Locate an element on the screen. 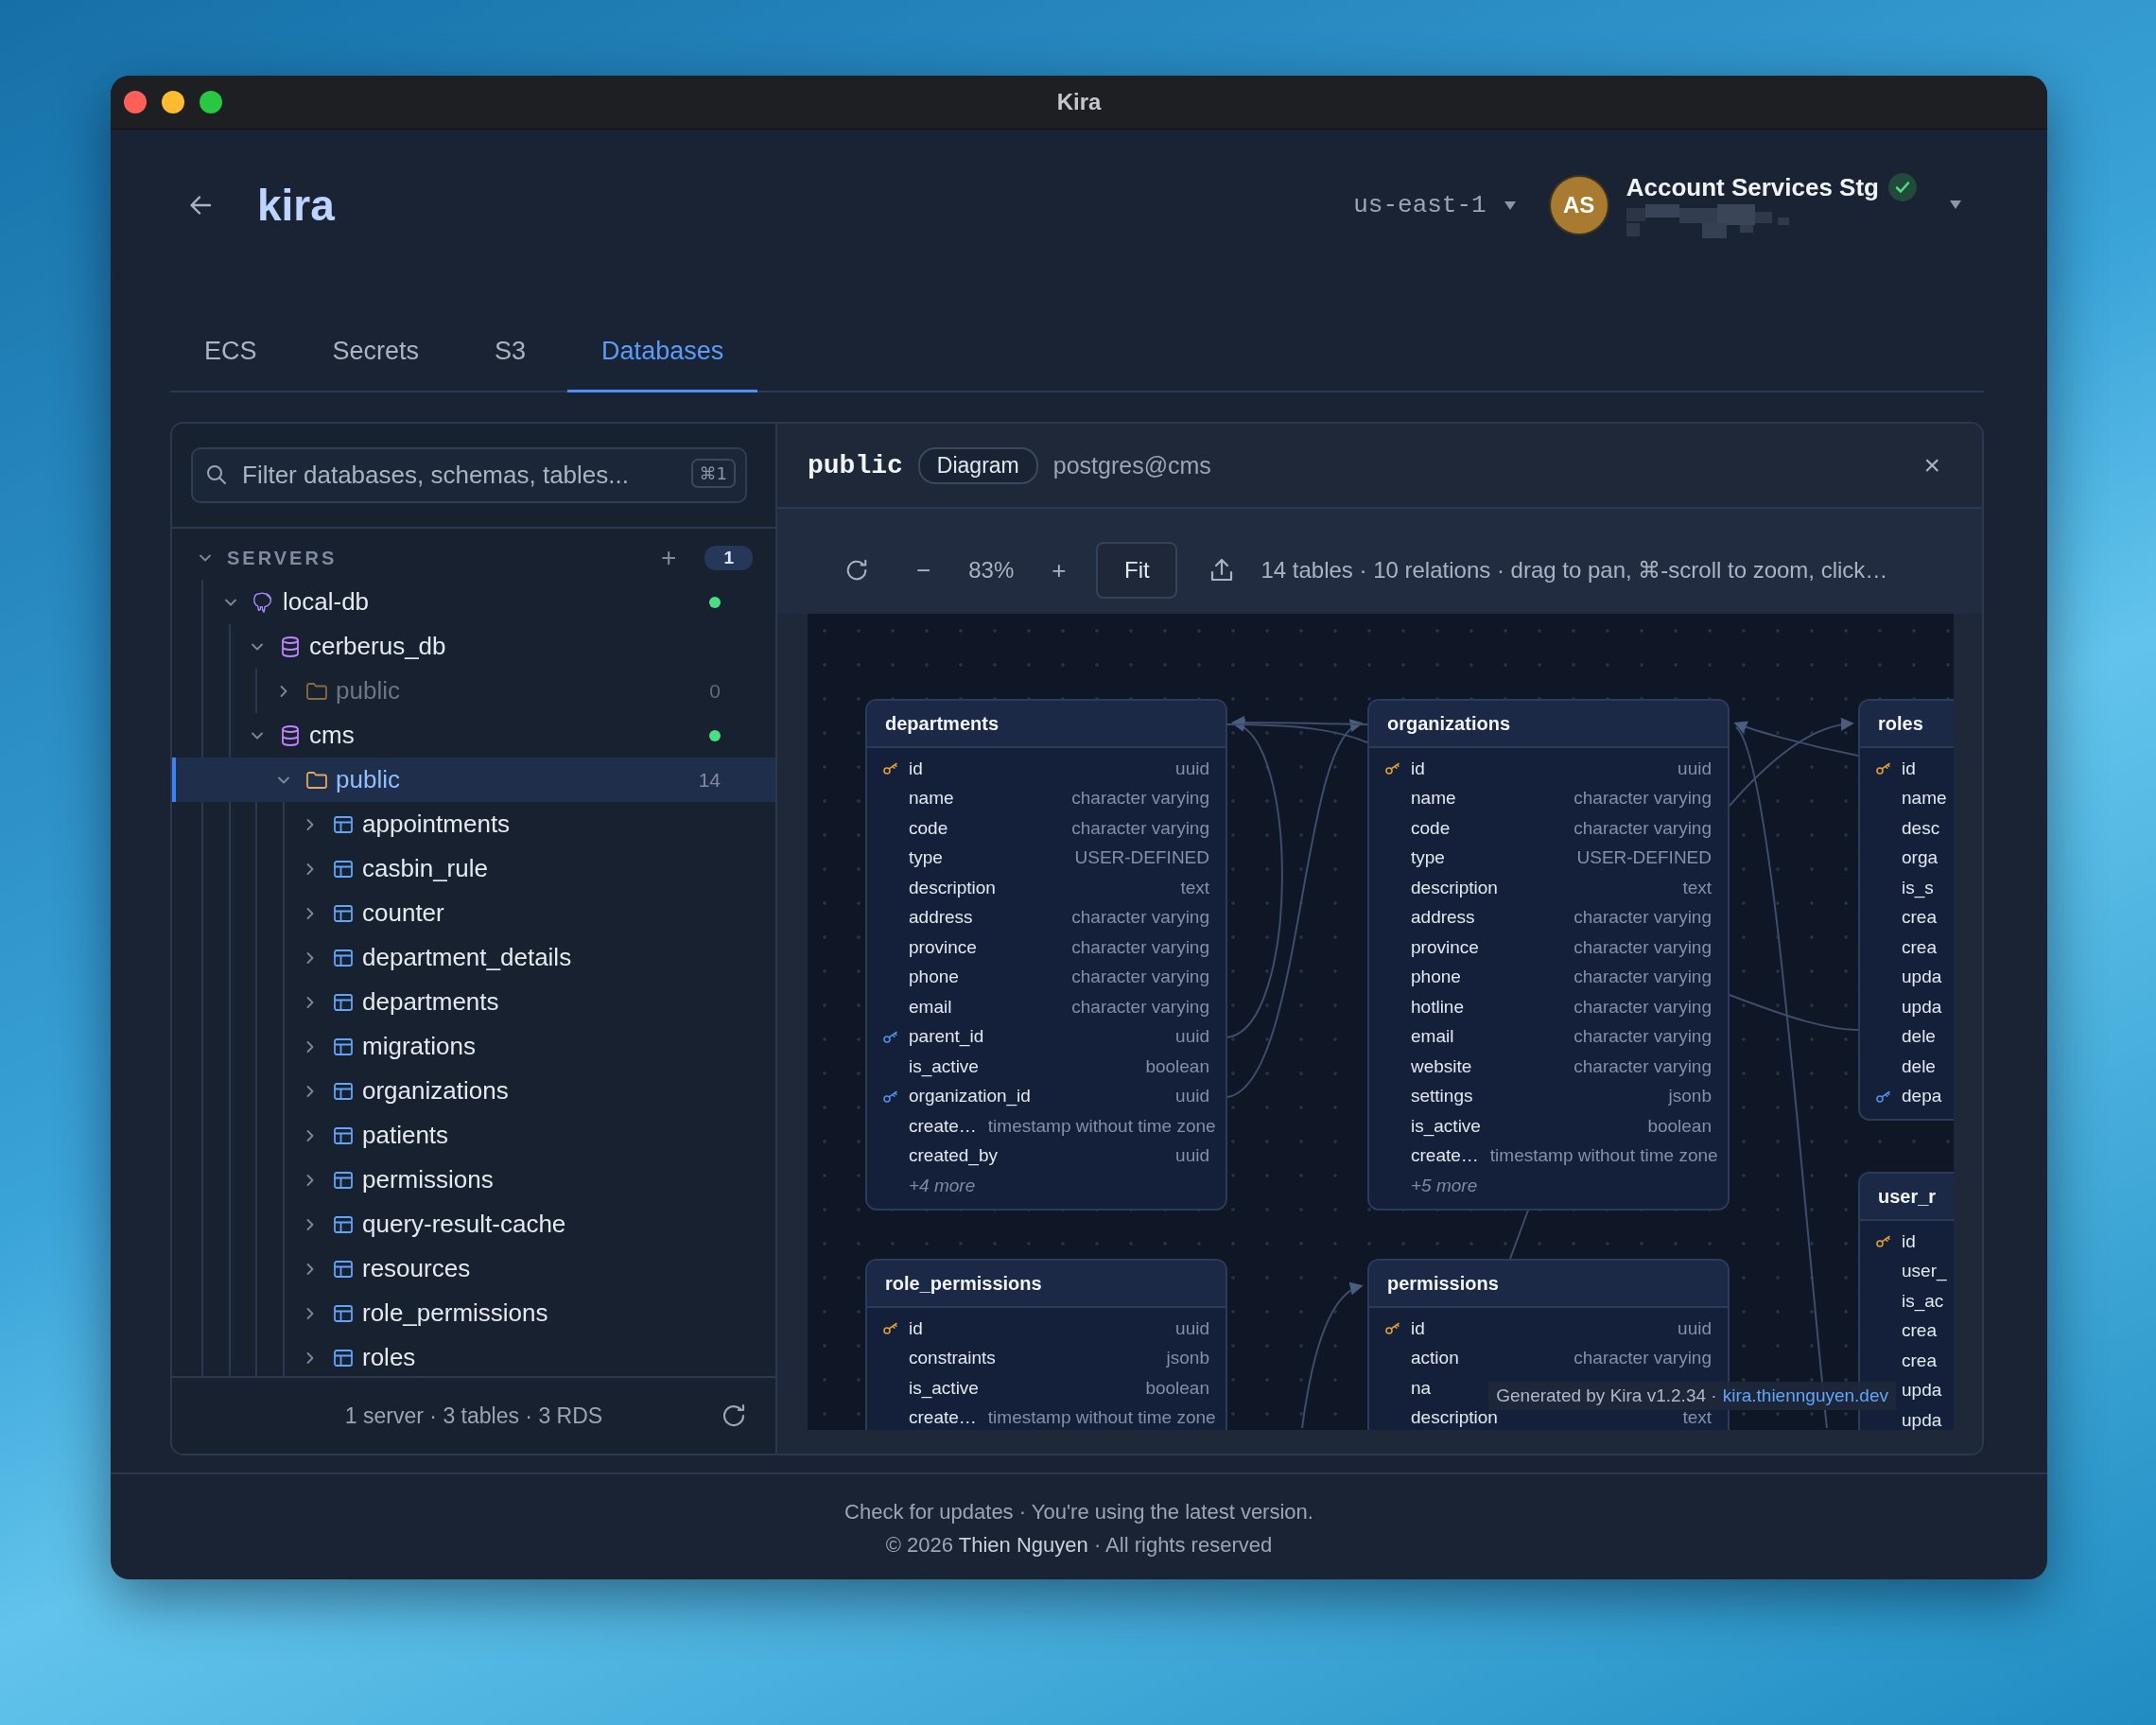 The height and width of the screenshot is (1725, 2156). column-name: website is located at coordinates (1441, 1066).